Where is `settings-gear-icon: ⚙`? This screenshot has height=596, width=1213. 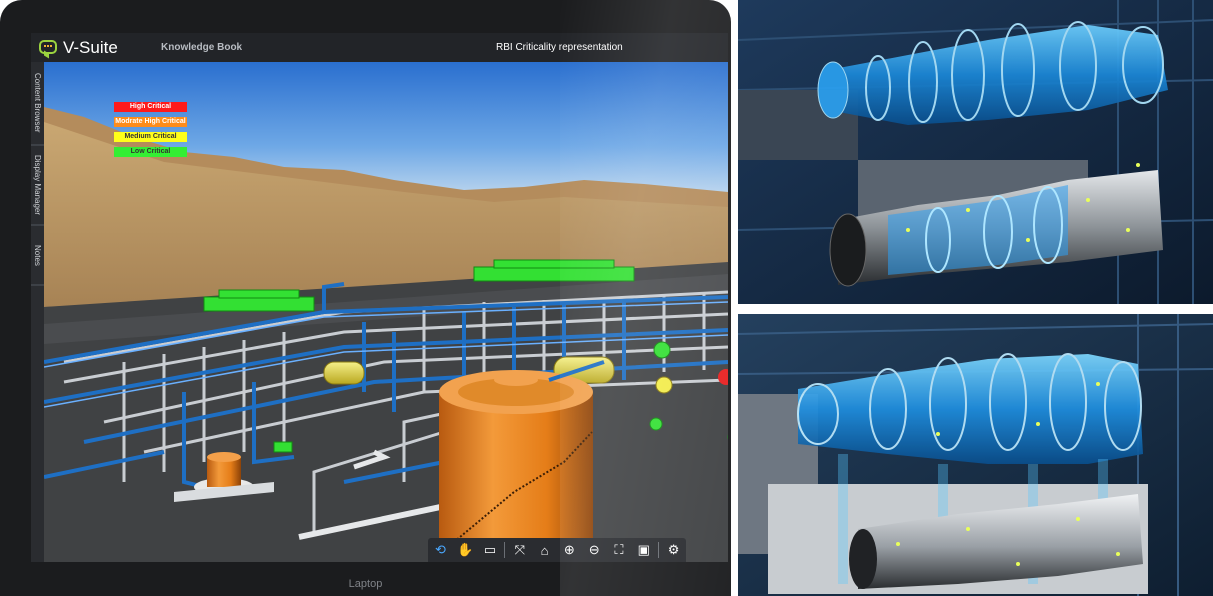
settings-gear-icon: ⚙ is located at coordinates (673, 550).